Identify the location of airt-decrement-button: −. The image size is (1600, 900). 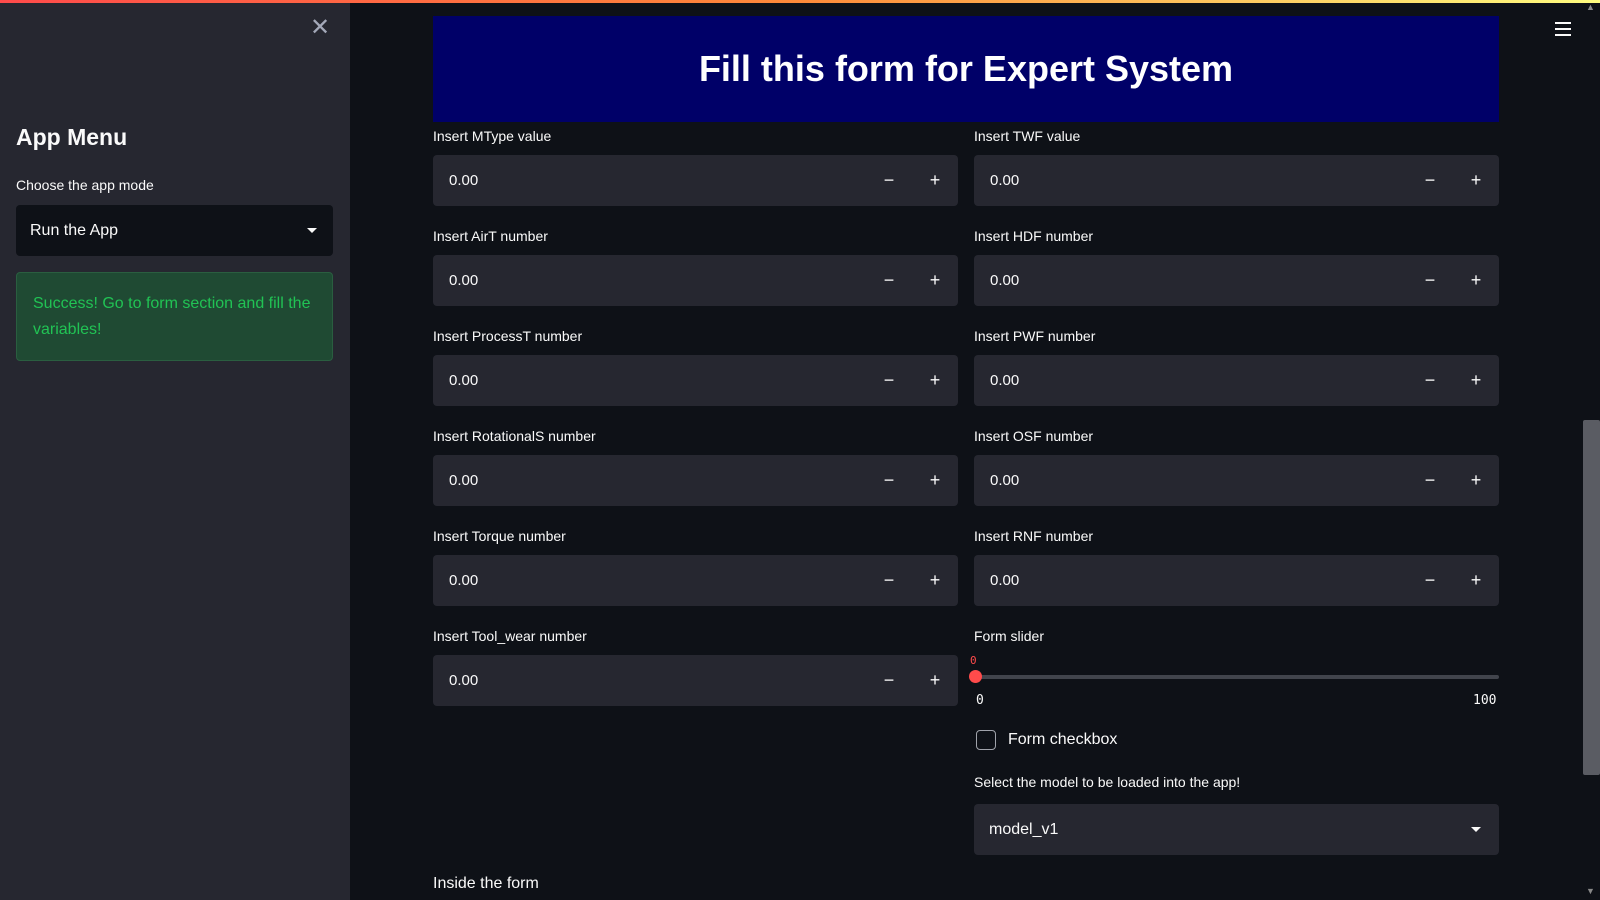
(889, 280).